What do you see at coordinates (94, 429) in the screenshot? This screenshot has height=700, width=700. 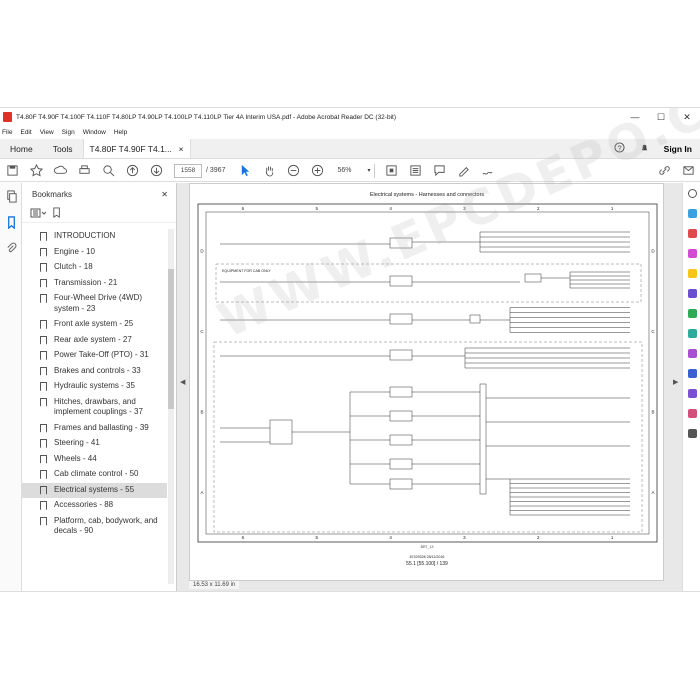 I see `bookmark-item: Frames and ballasting - 39` at bounding box center [94, 429].